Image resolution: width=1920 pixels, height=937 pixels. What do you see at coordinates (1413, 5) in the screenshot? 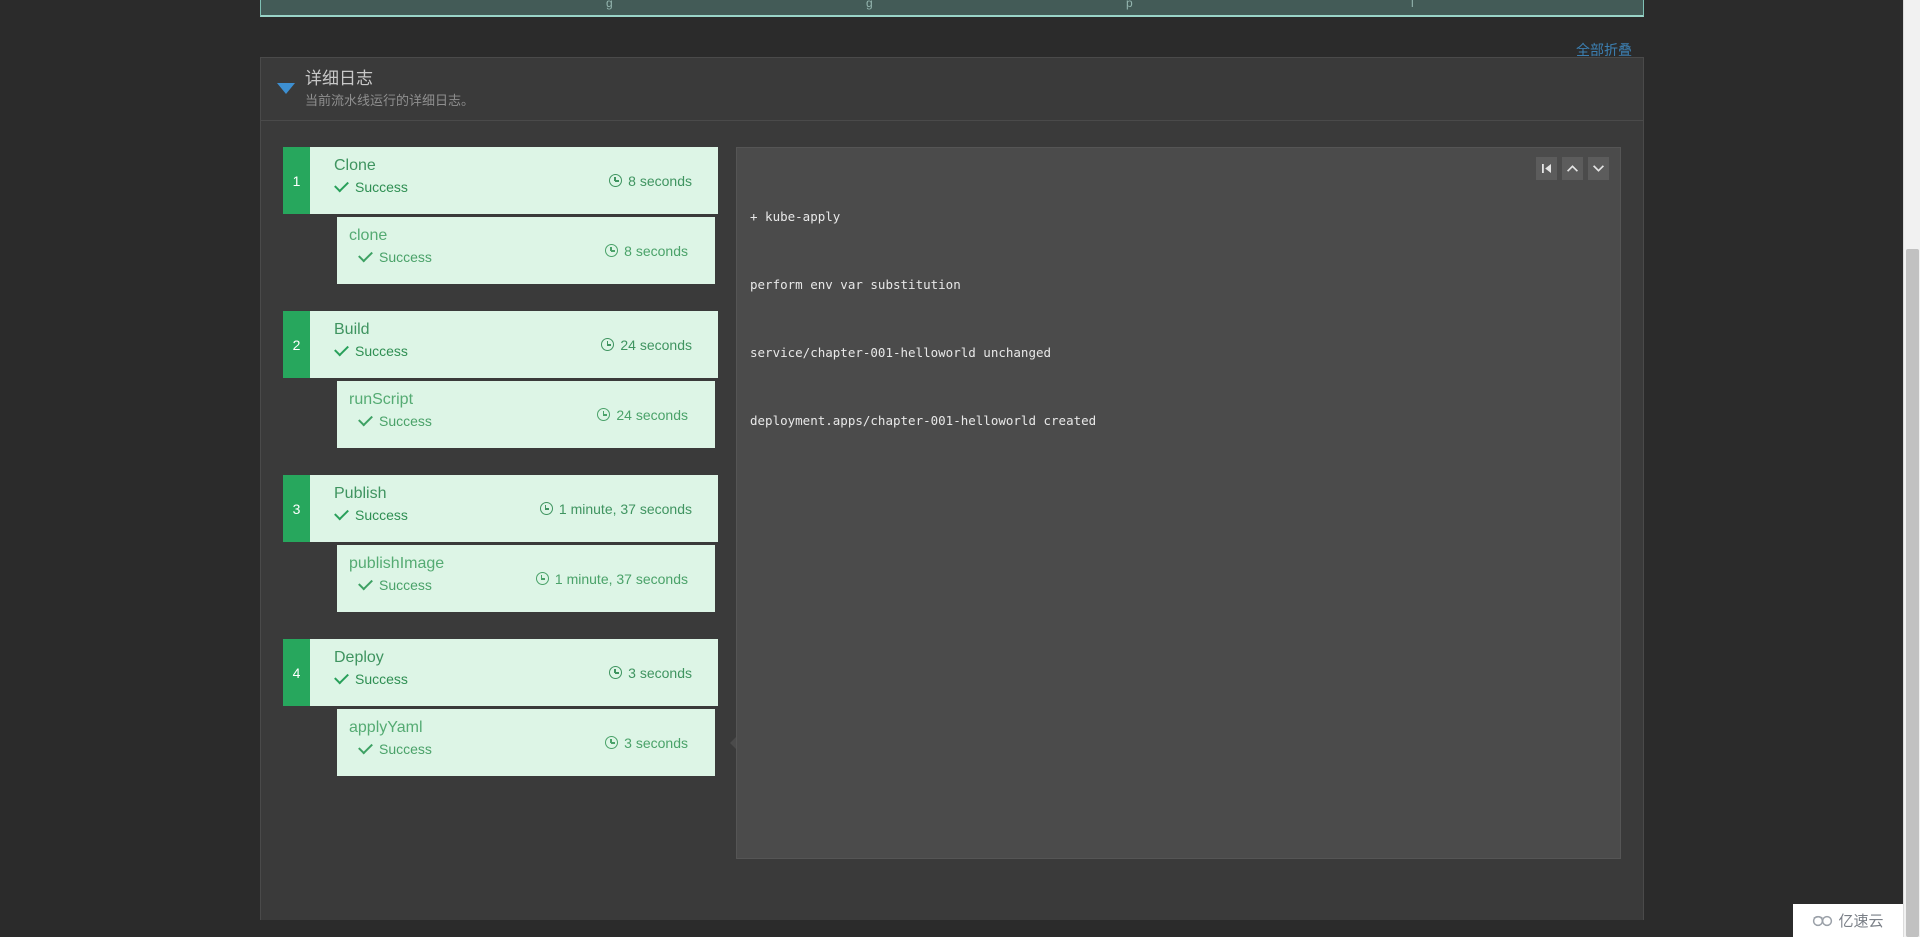
I see `strip-ghost-text-4: l` at bounding box center [1413, 5].